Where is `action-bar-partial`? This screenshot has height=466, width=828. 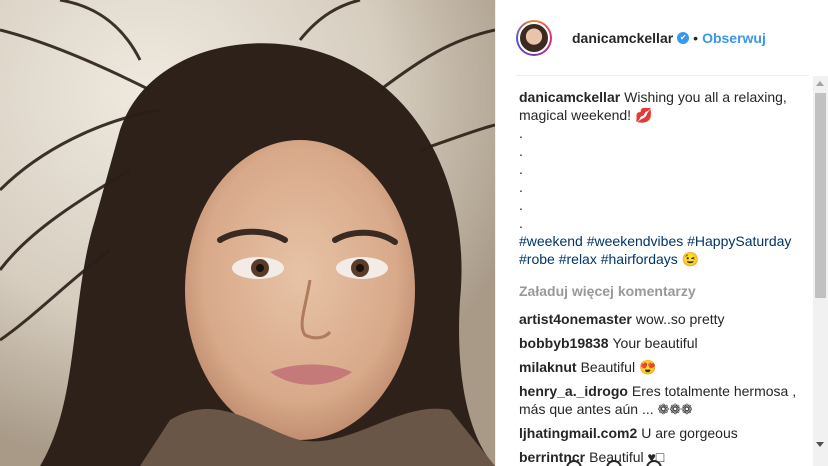 action-bar-partial is located at coordinates (662, 460).